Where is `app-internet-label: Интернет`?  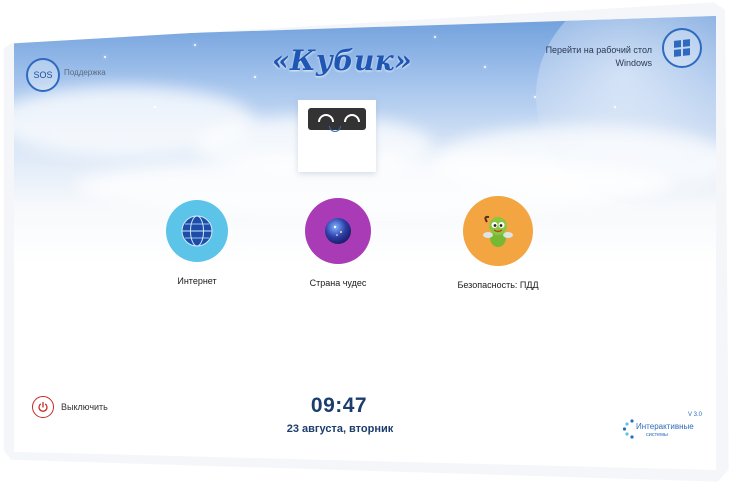
app-internet-label: Интернет is located at coordinates (196, 281).